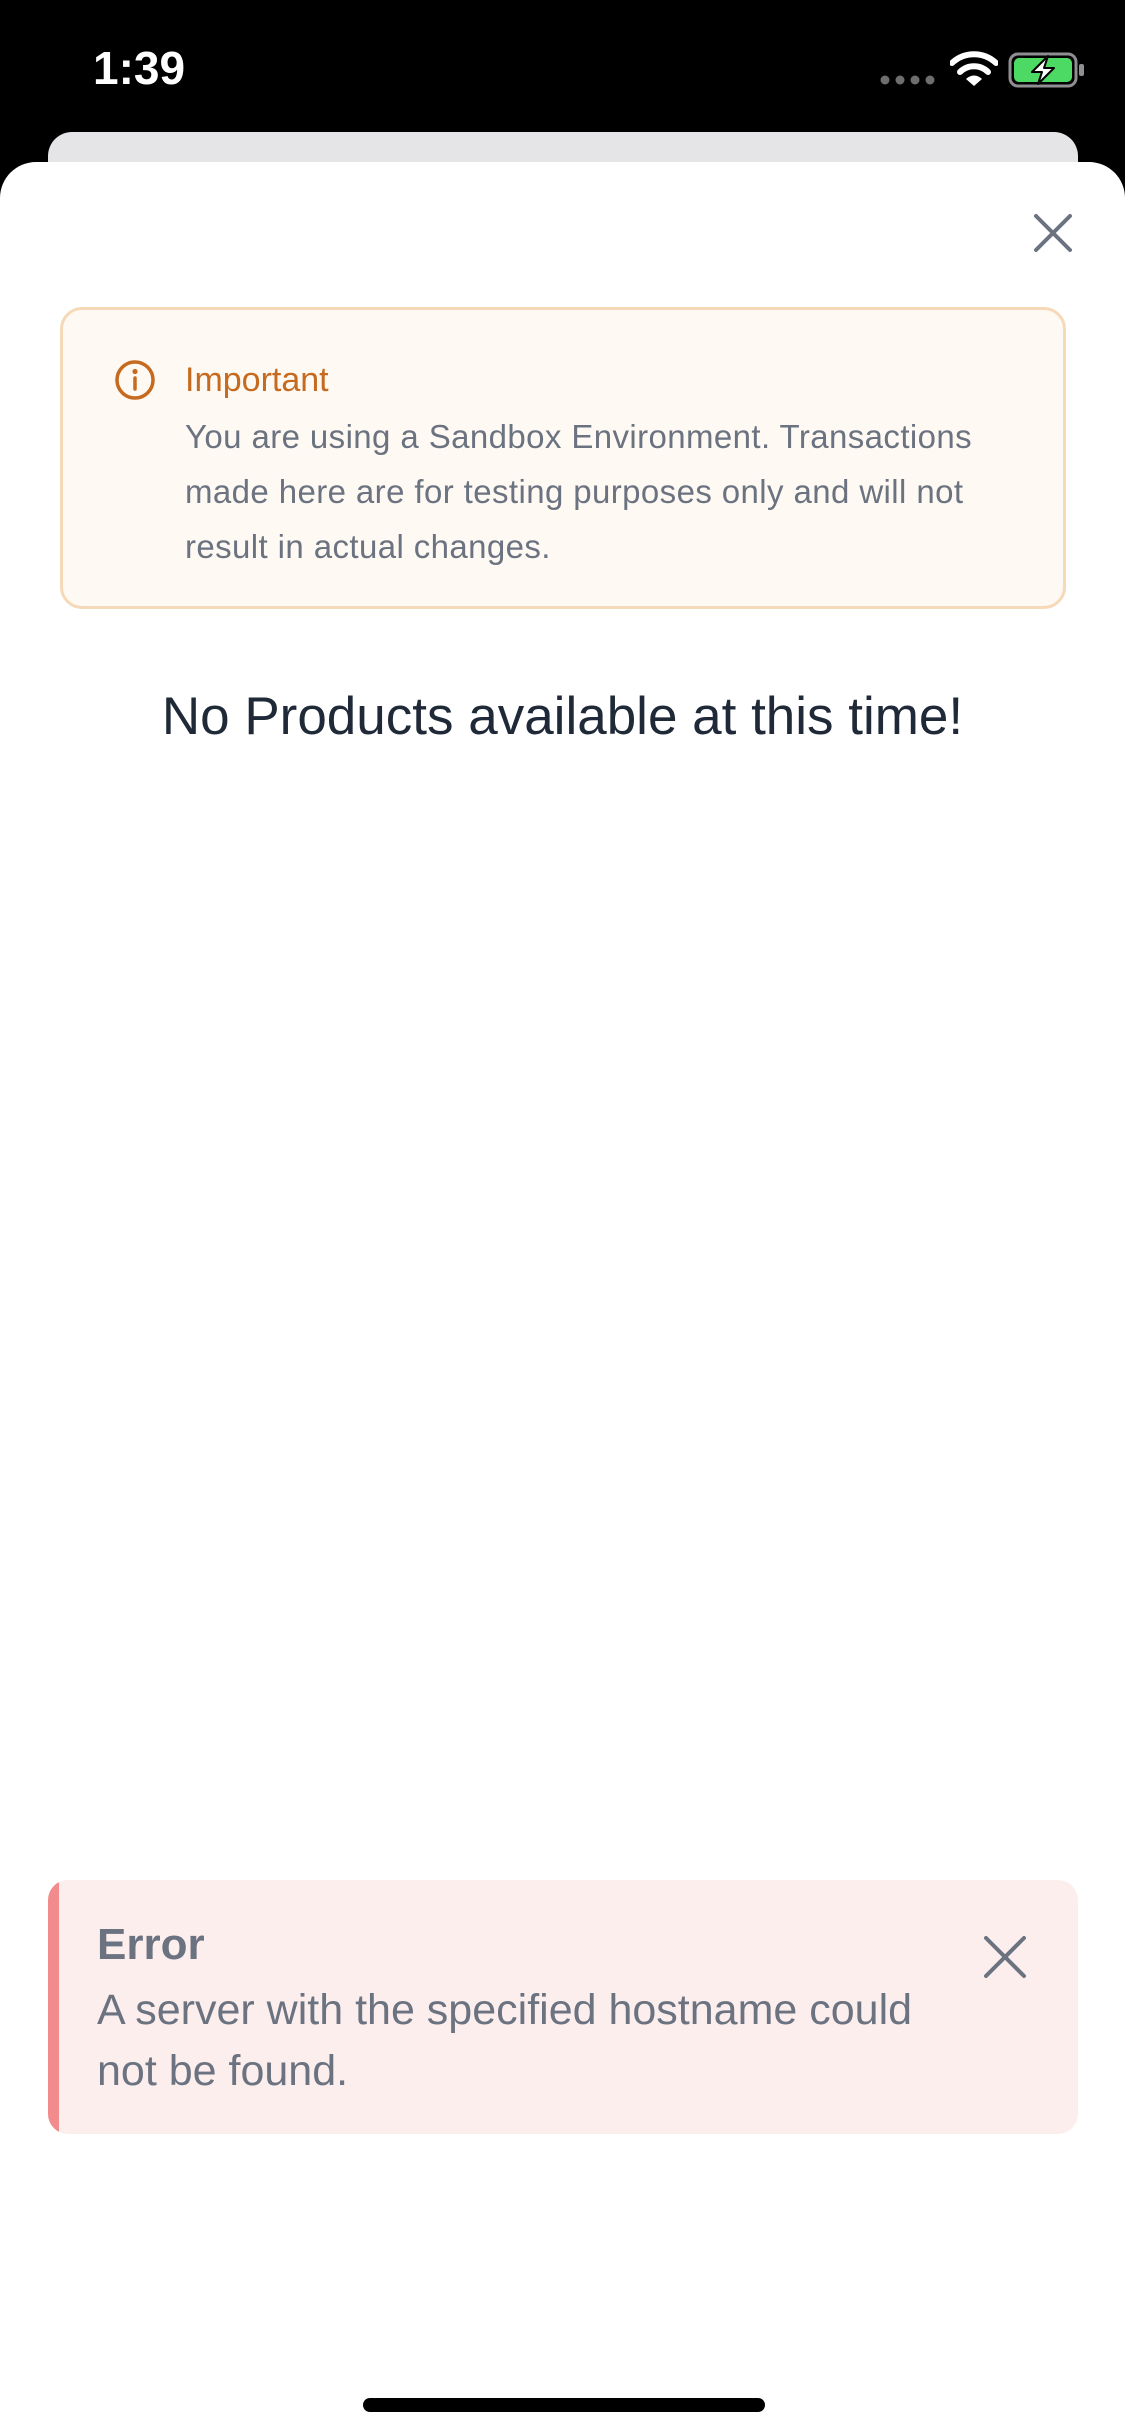 The height and width of the screenshot is (2436, 1125). What do you see at coordinates (907, 80) in the screenshot?
I see `cellular-signal-icon` at bounding box center [907, 80].